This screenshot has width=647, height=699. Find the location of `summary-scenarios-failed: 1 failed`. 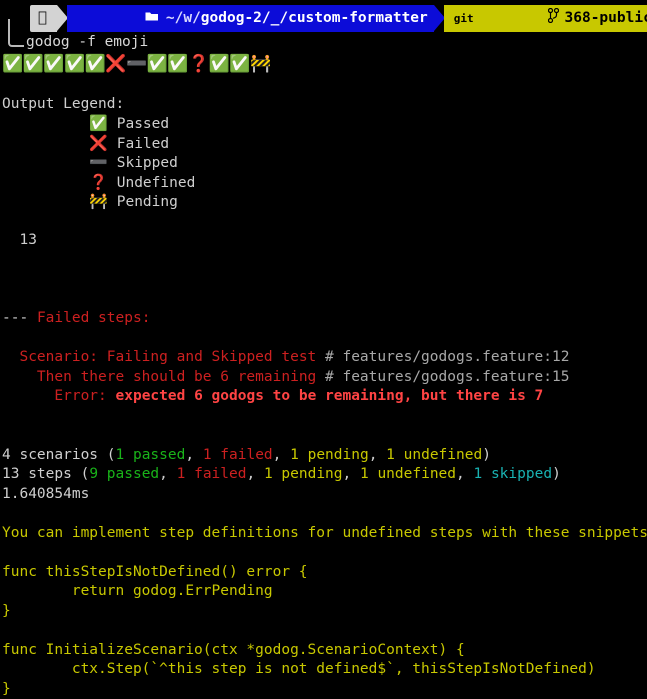

summary-scenarios-failed: 1 failed is located at coordinates (238, 455).